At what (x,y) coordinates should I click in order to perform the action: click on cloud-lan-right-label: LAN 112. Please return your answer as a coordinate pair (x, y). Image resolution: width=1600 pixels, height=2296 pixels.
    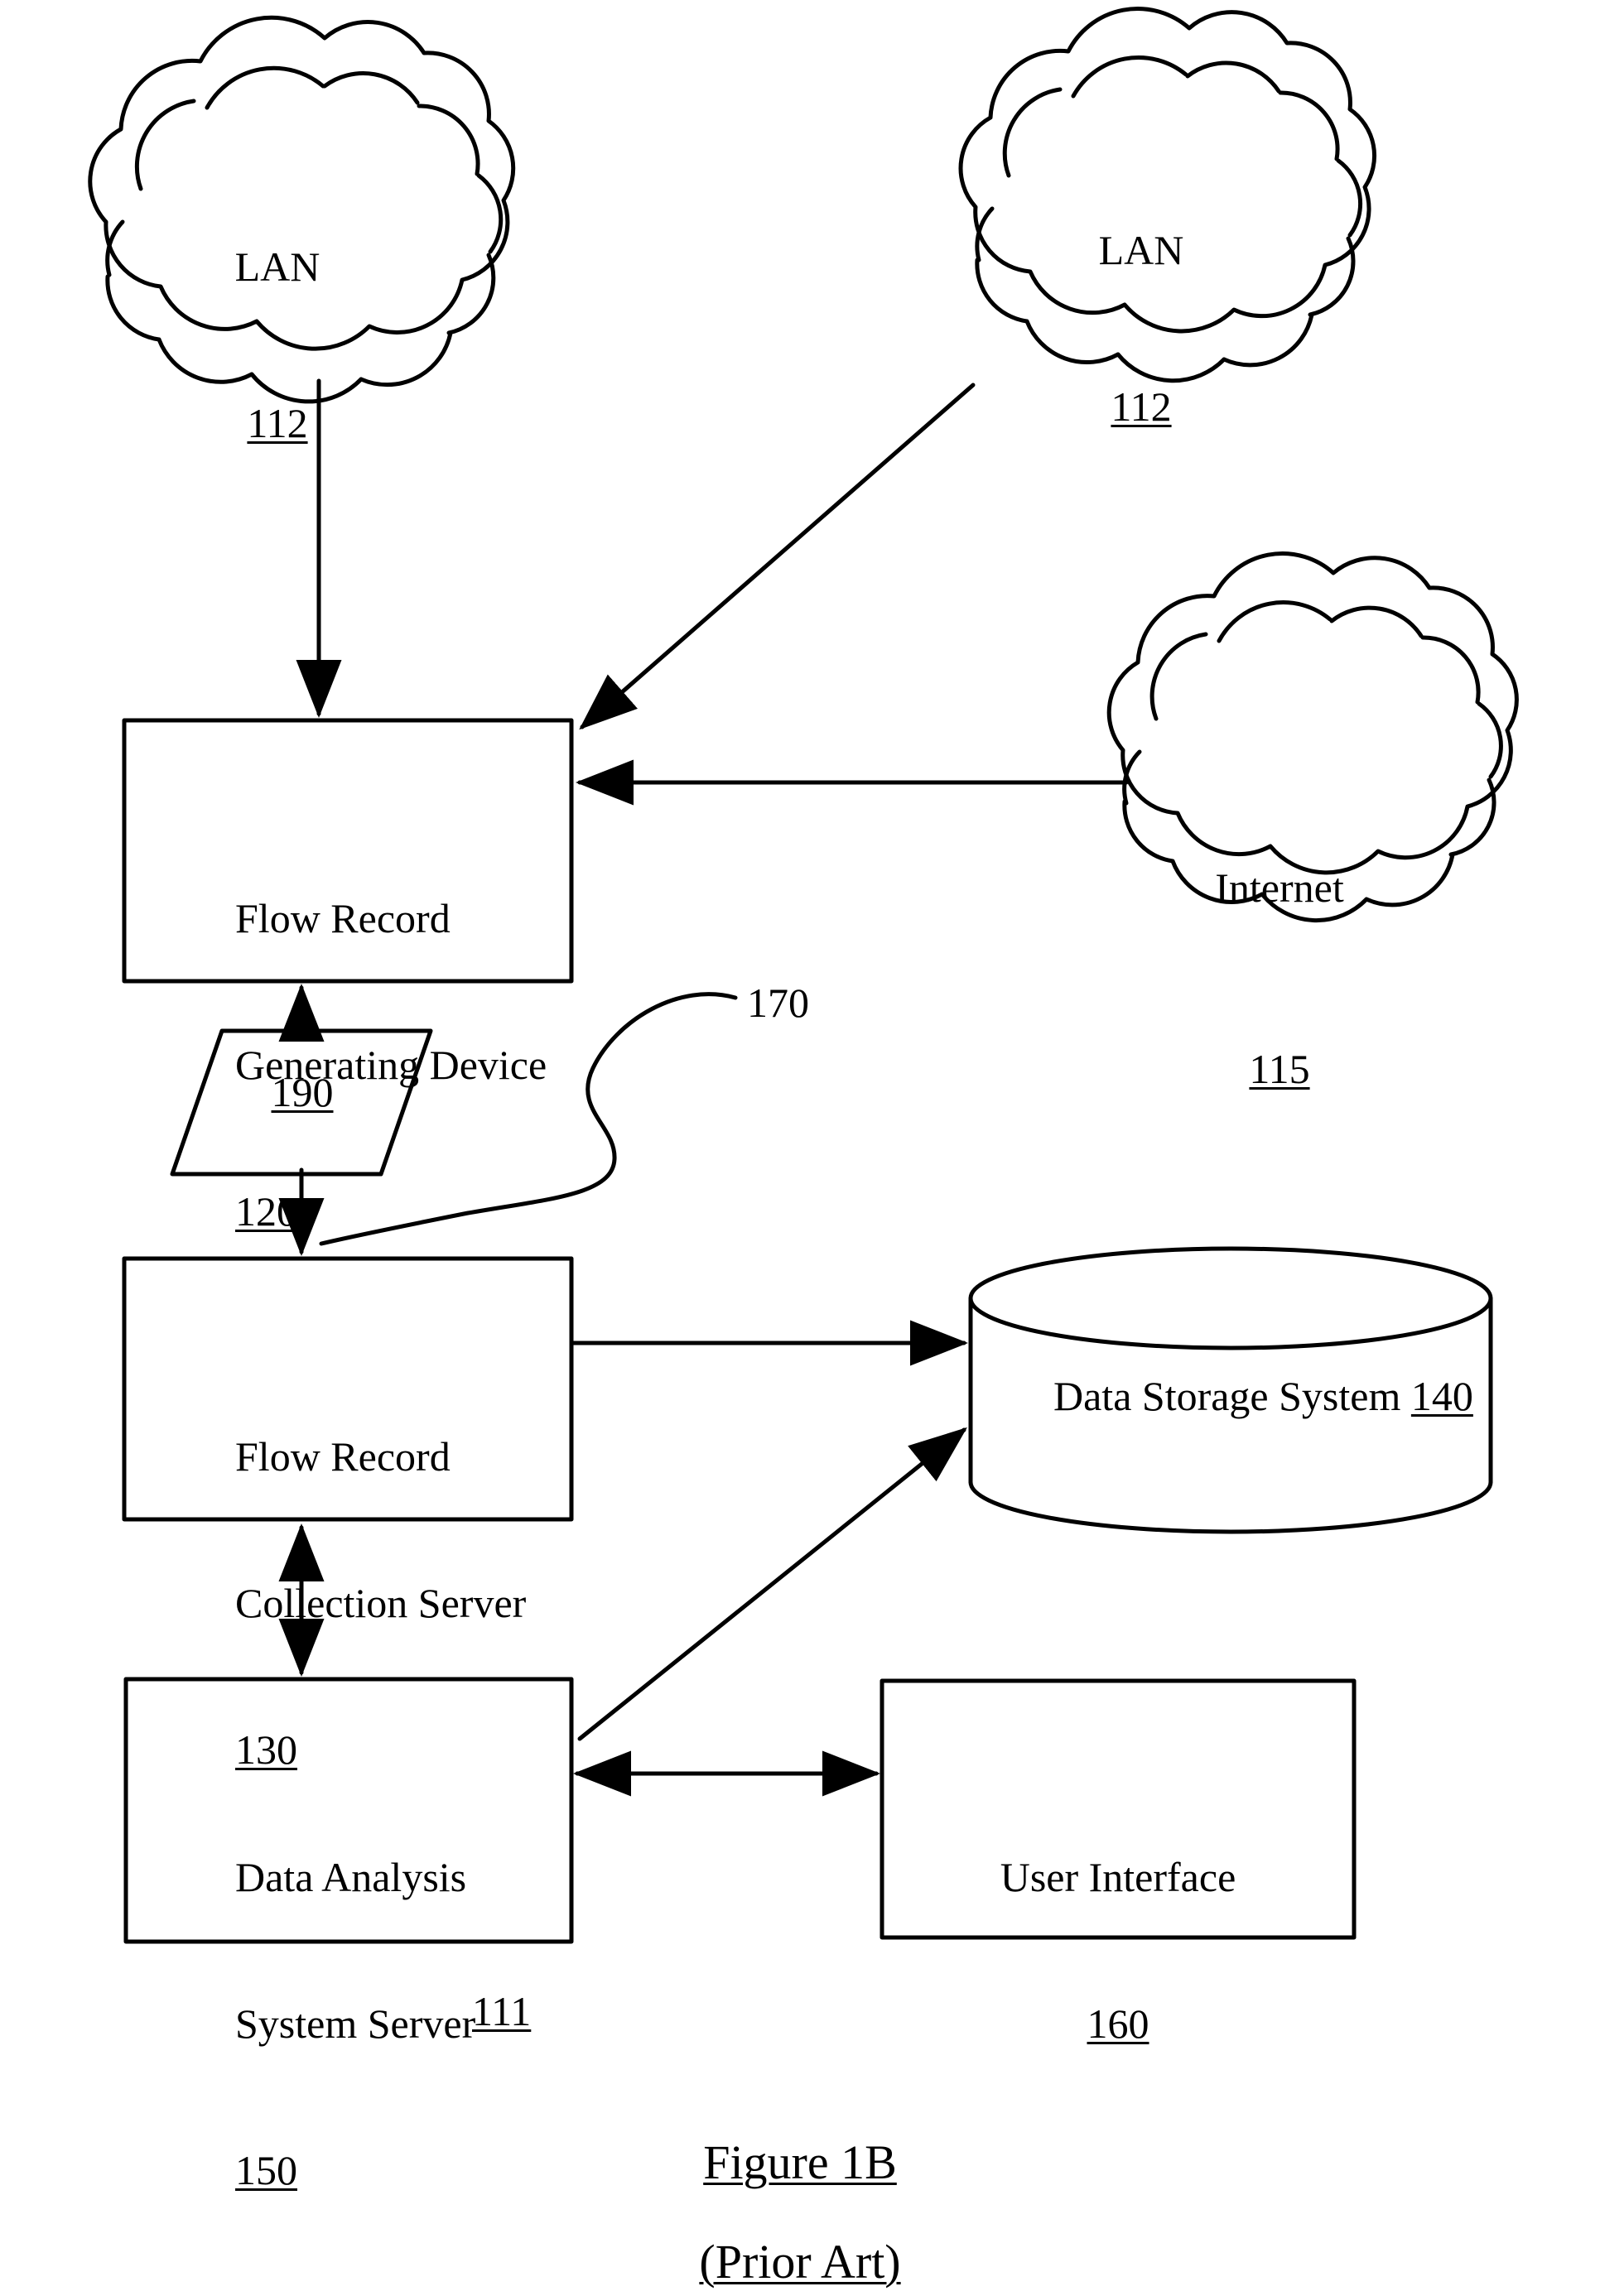
    Looking at the image, I should click on (1141, 328).